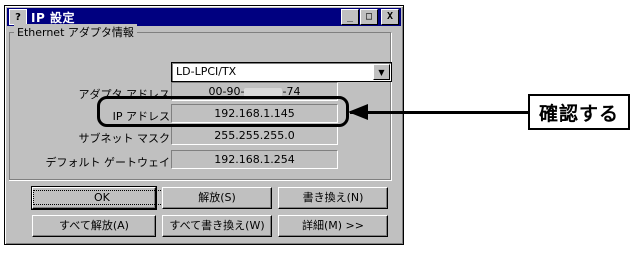 The width and height of the screenshot is (633, 253). What do you see at coordinates (390, 17) in the screenshot?
I see `close-button: X` at bounding box center [390, 17].